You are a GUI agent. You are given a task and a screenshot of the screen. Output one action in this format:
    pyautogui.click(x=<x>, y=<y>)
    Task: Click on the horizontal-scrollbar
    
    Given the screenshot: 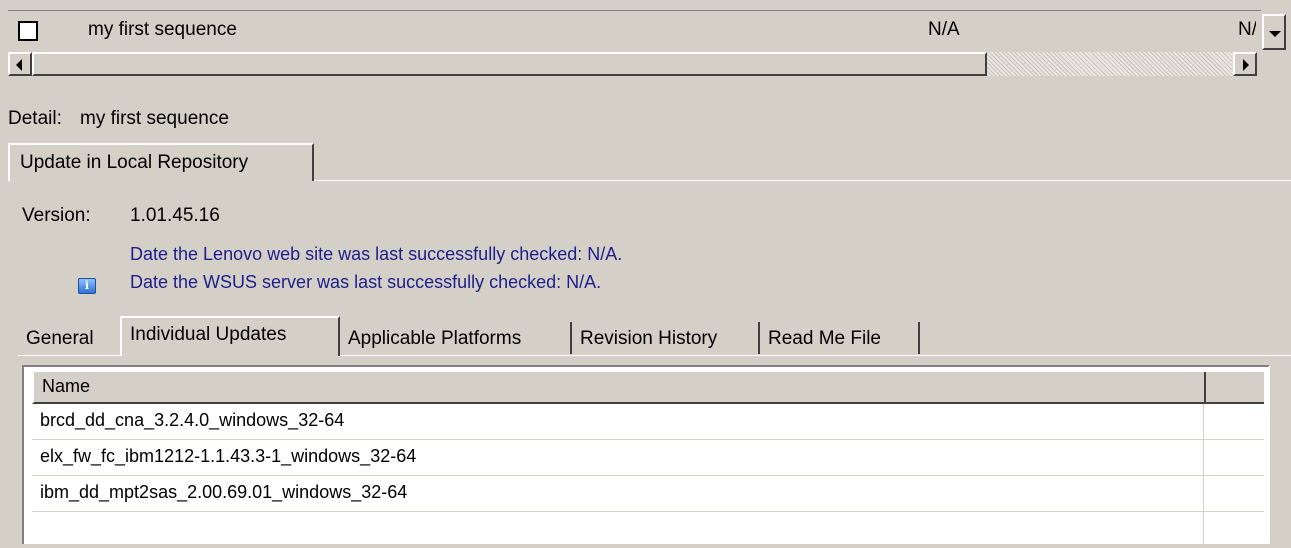 What is the action you would take?
    pyautogui.click(x=632, y=65)
    